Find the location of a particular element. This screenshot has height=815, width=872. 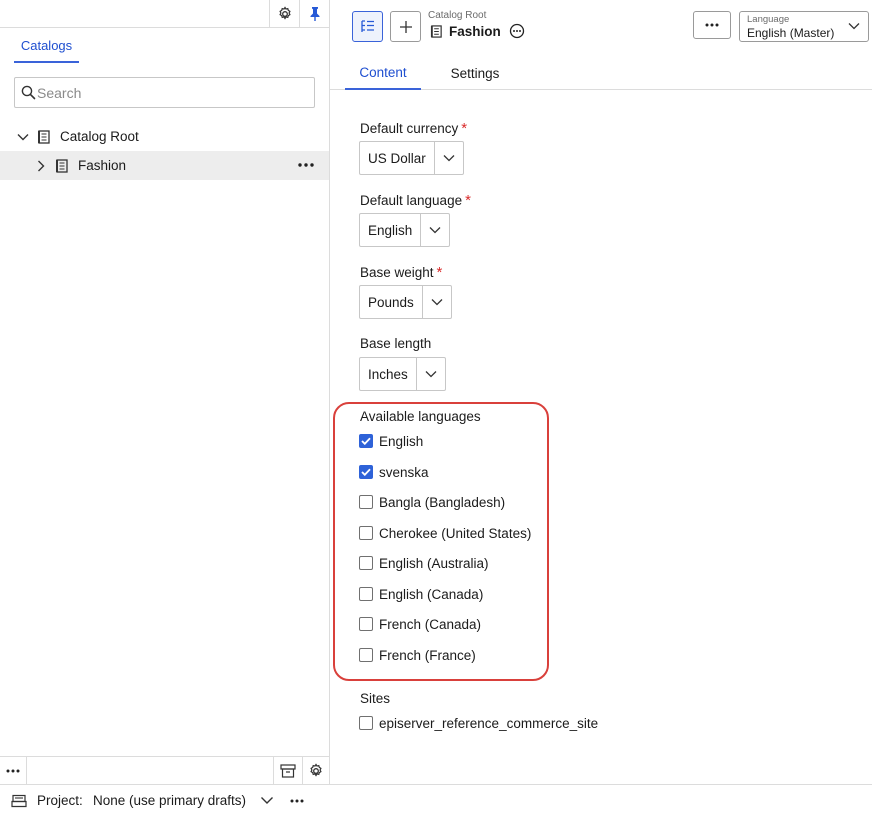

base-length-label: Base length is located at coordinates (395, 343).